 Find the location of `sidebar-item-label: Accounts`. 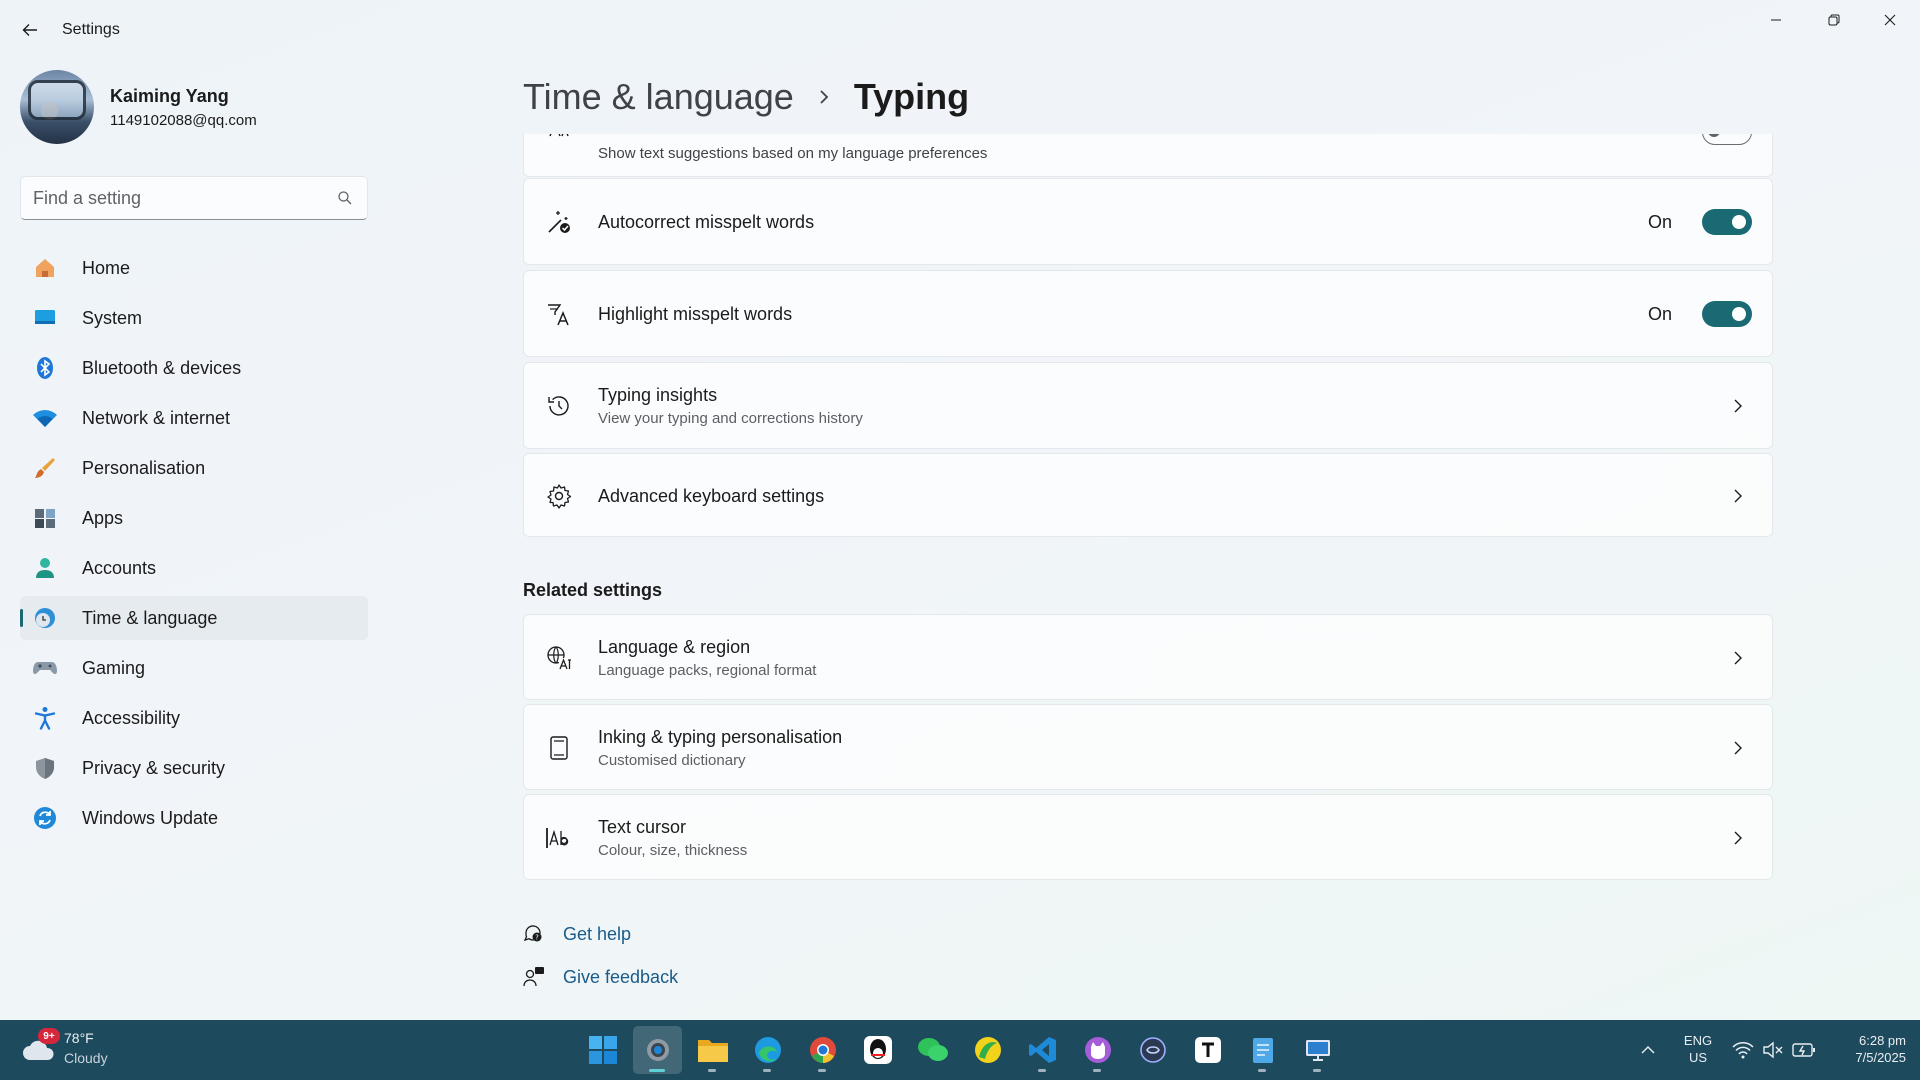

sidebar-item-label: Accounts is located at coordinates (119, 567).